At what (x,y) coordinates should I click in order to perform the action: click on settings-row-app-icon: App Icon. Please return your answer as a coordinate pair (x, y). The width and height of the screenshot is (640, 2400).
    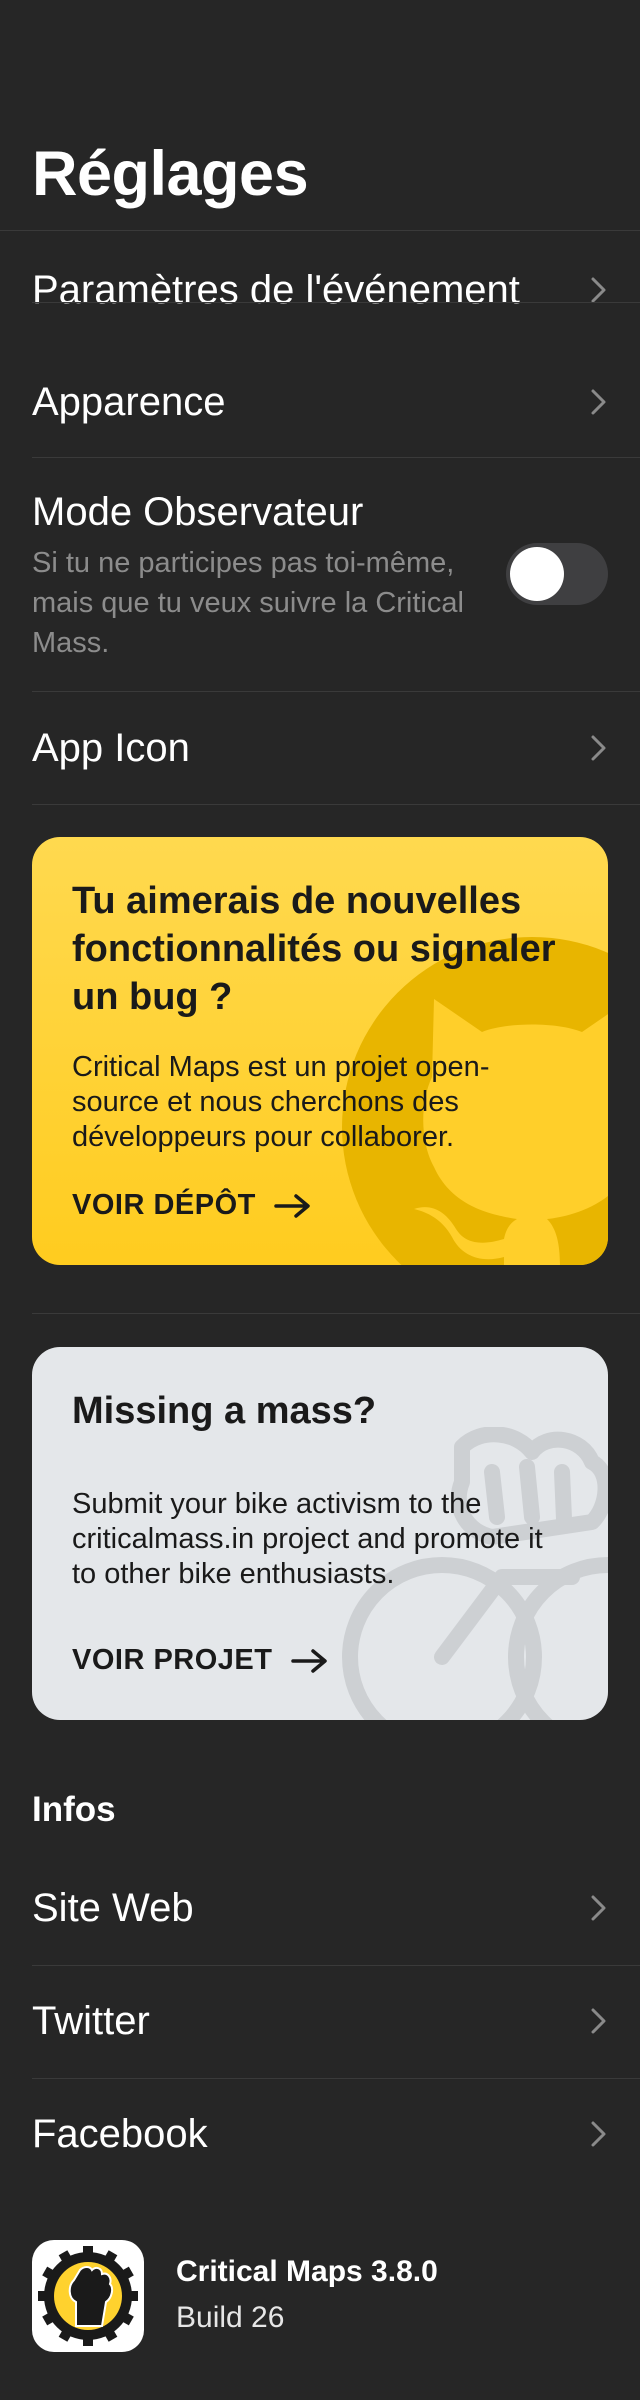
    Looking at the image, I should click on (320, 748).